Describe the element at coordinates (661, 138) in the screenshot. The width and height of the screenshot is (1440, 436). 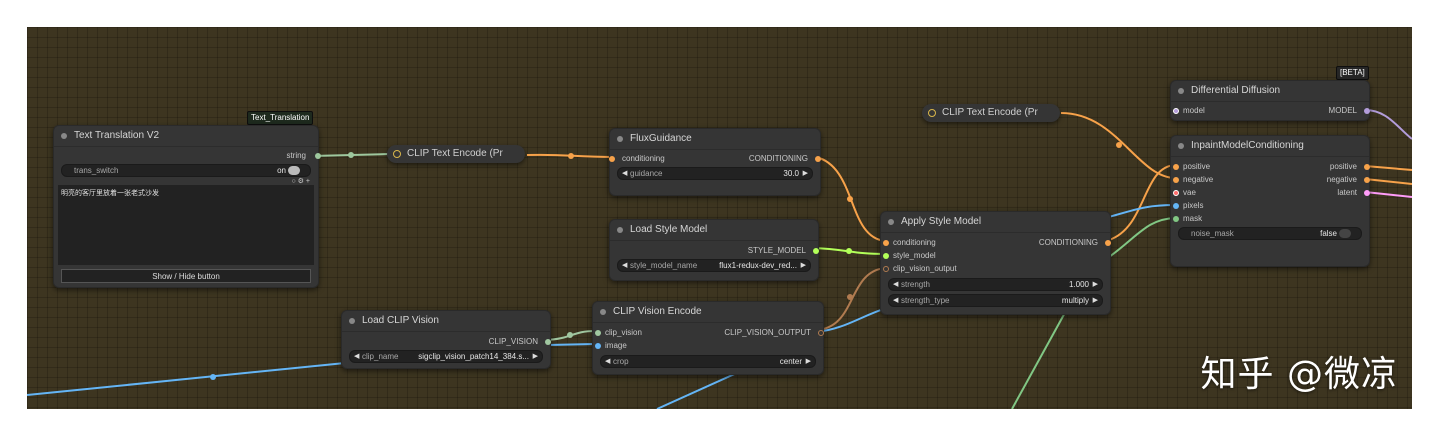
I see `node-title-text: FluxGuidance` at that location.